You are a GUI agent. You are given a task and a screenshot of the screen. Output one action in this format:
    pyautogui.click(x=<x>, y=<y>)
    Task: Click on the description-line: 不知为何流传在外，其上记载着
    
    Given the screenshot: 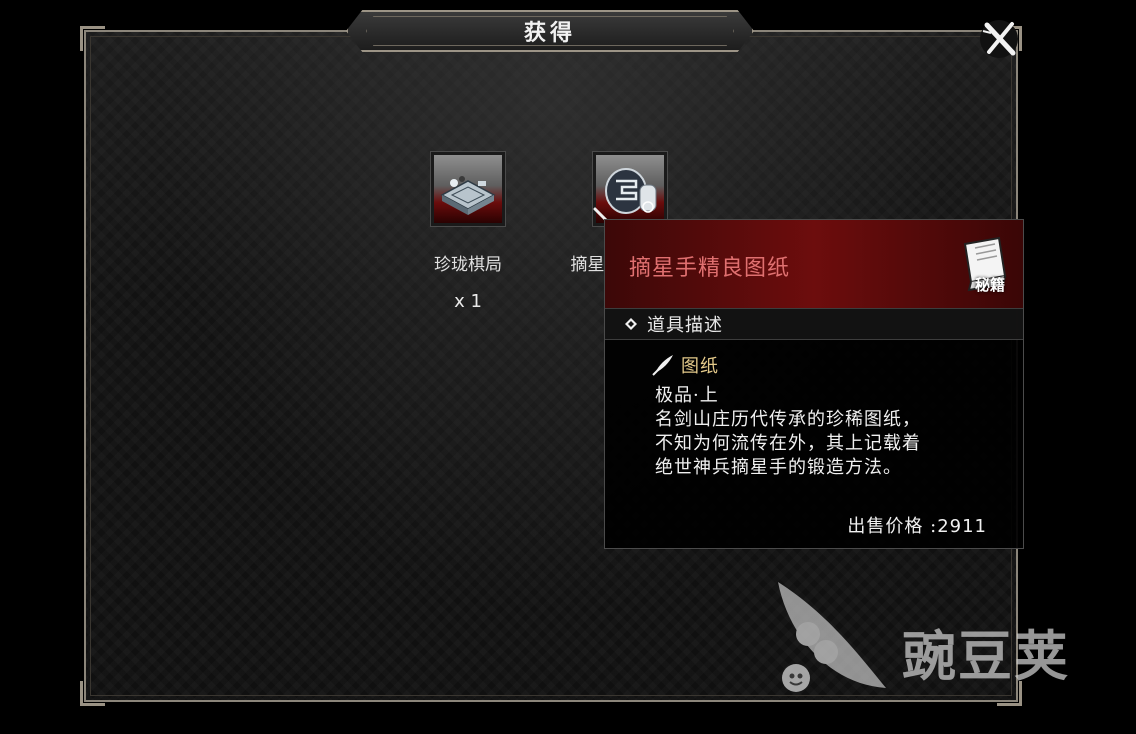 What is the action you would take?
    pyautogui.click(x=788, y=443)
    